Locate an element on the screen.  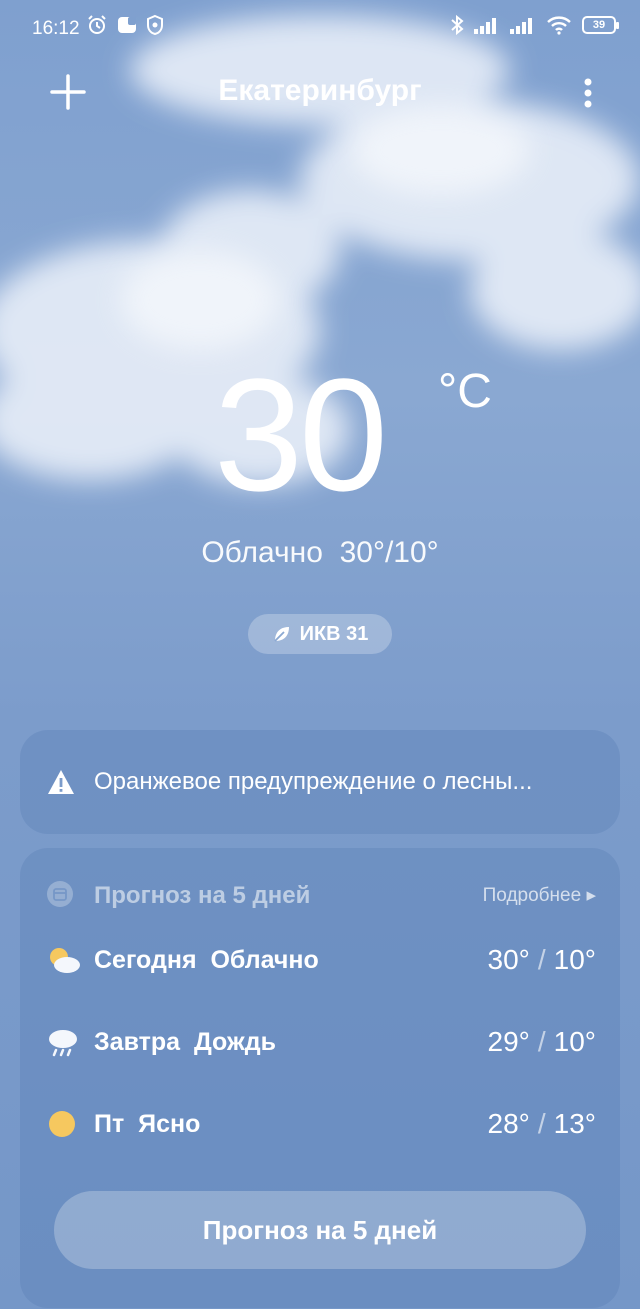
alarm-icon is located at coordinates (97, 24).